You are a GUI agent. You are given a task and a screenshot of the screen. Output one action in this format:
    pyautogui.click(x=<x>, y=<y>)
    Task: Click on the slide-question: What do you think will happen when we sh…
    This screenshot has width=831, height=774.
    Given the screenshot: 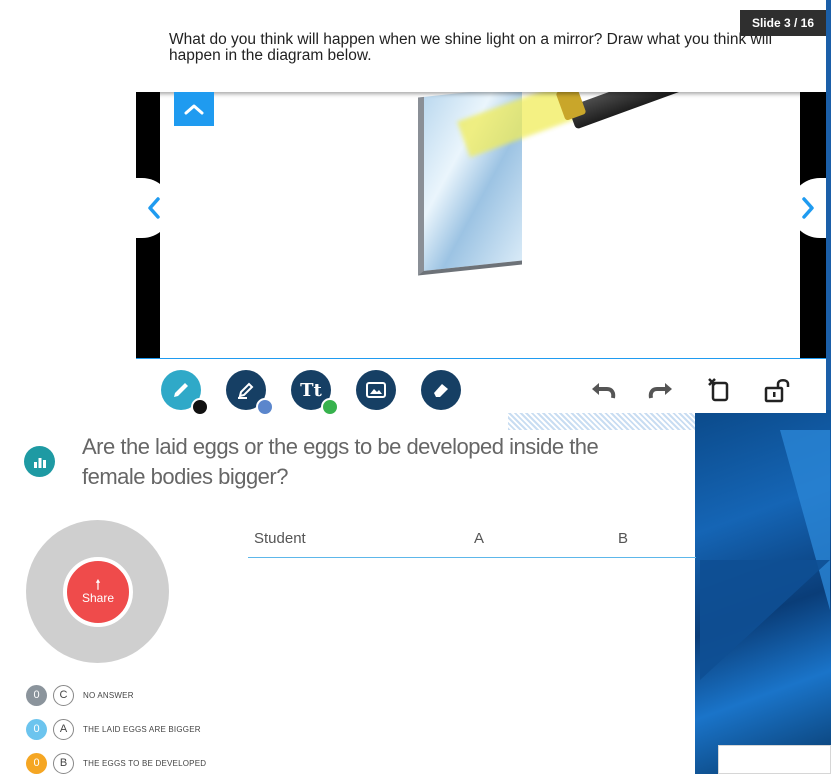 What is the action you would take?
    pyautogui.click(x=471, y=47)
    